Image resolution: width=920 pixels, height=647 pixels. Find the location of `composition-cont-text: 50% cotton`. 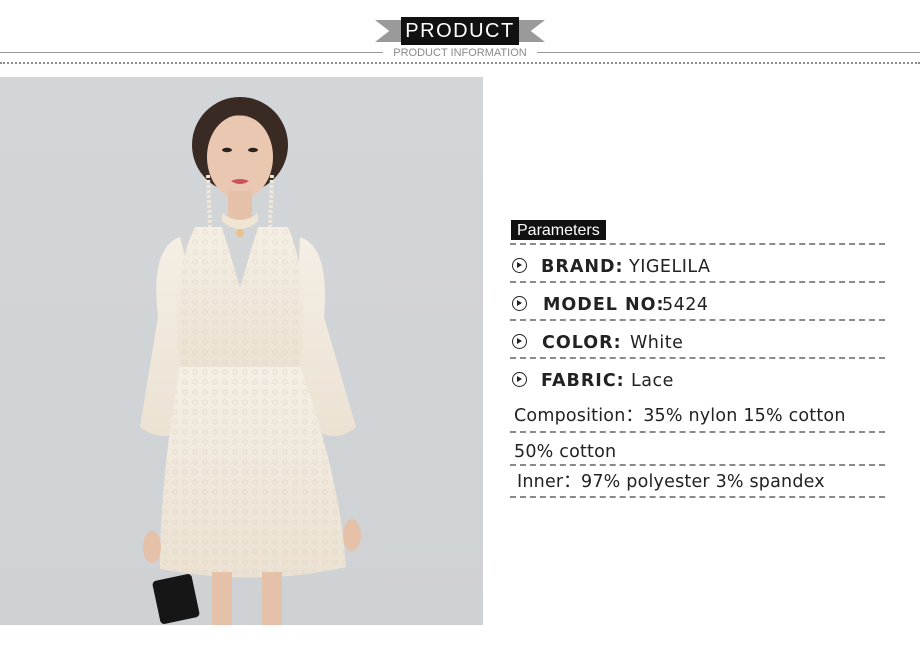

composition-cont-text: 50% cotton is located at coordinates (565, 452).